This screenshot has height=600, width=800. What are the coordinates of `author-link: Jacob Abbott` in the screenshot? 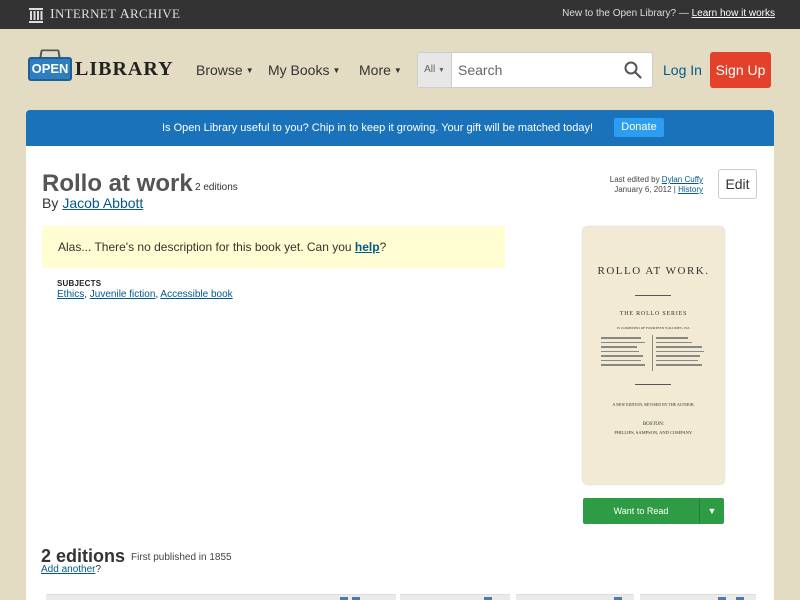 It's located at (102, 203).